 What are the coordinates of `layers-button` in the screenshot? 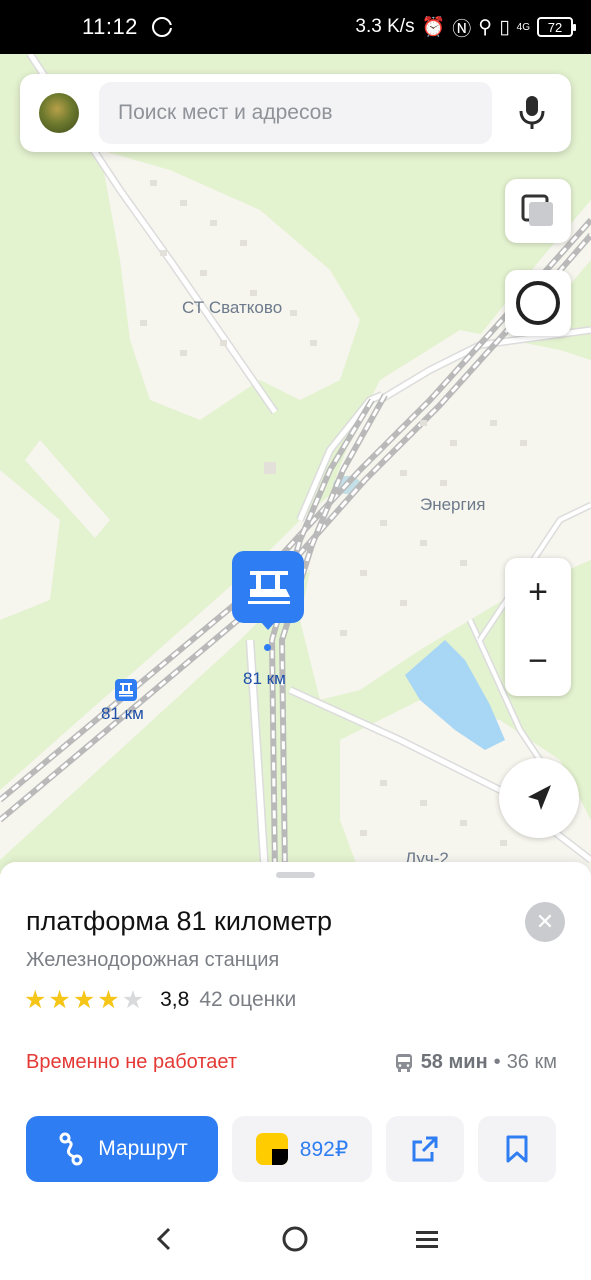 It's located at (538, 211).